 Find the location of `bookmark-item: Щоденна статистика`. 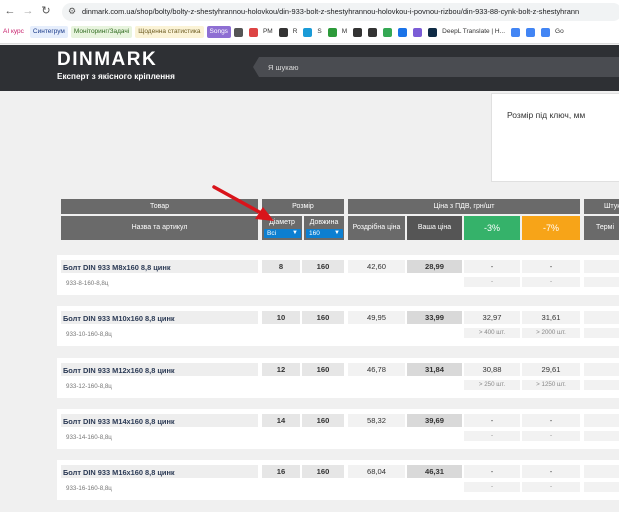

bookmark-item: Щоденна статистика is located at coordinates (169, 32).